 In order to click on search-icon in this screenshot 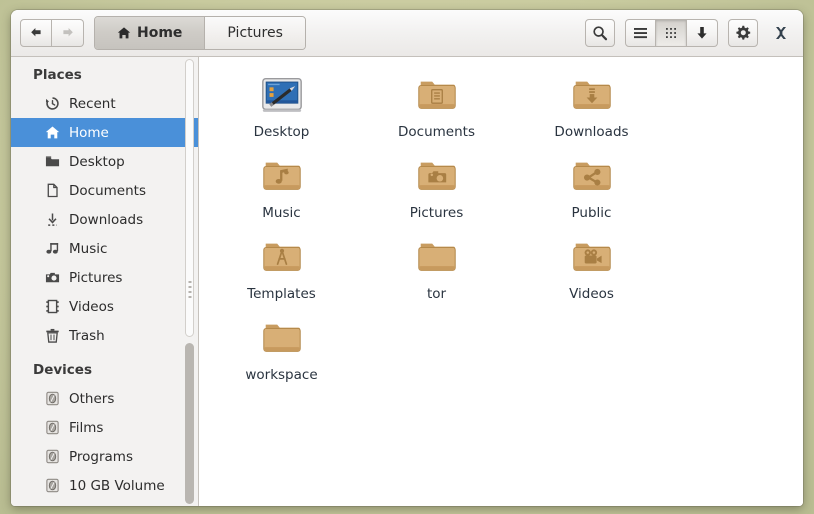, I will do `click(600, 33)`.